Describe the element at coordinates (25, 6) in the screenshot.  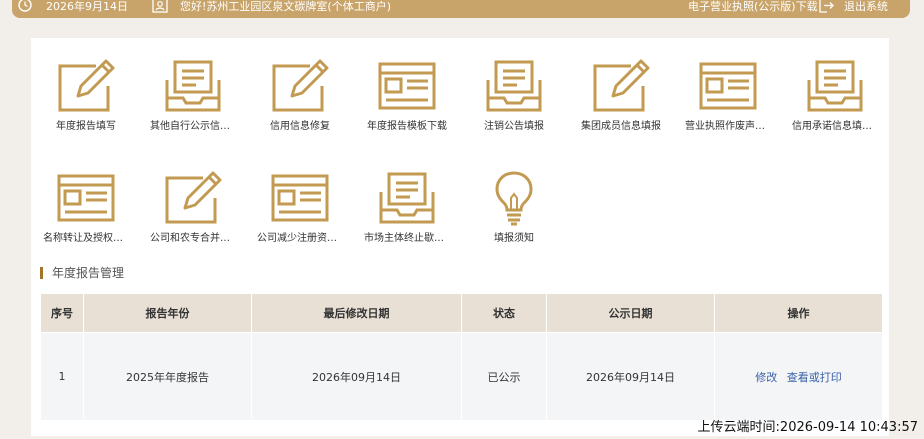
I see `clock-icon` at that location.